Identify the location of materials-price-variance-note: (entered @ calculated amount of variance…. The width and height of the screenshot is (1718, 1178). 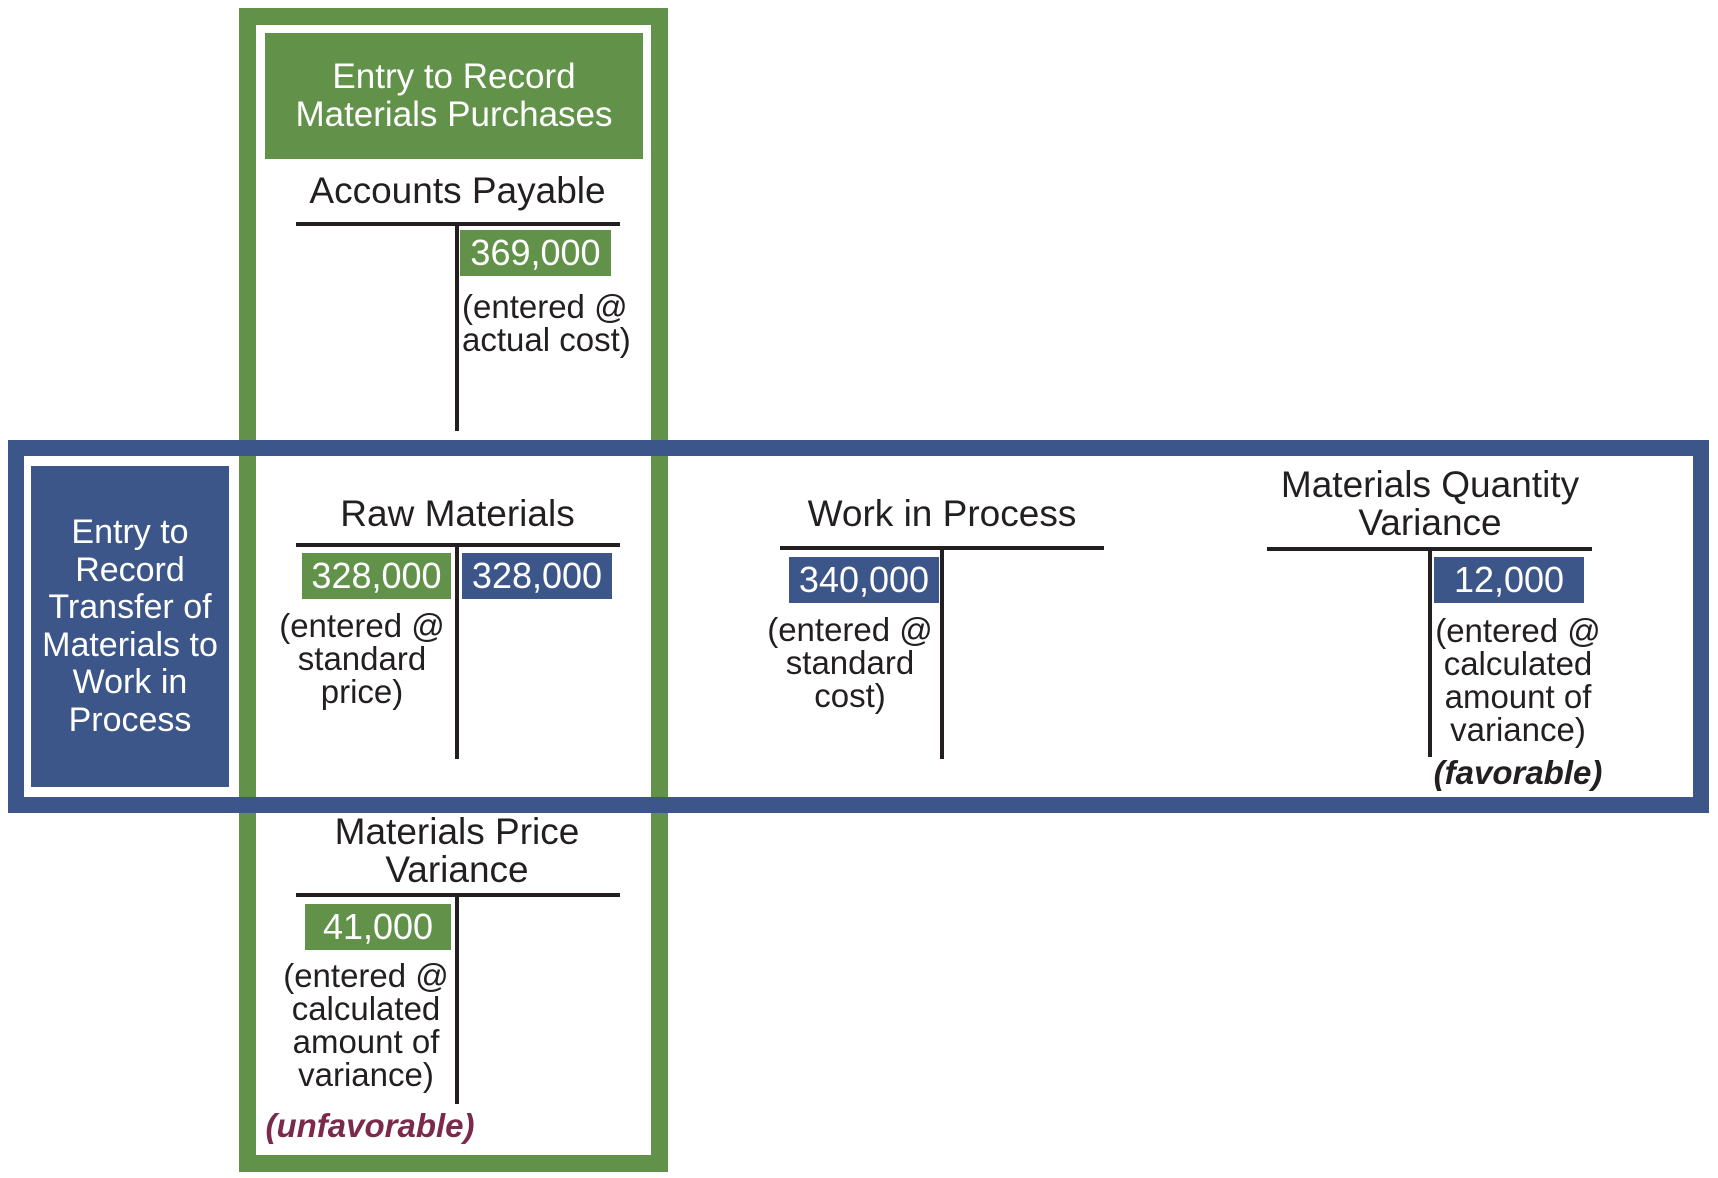
(366, 1025).